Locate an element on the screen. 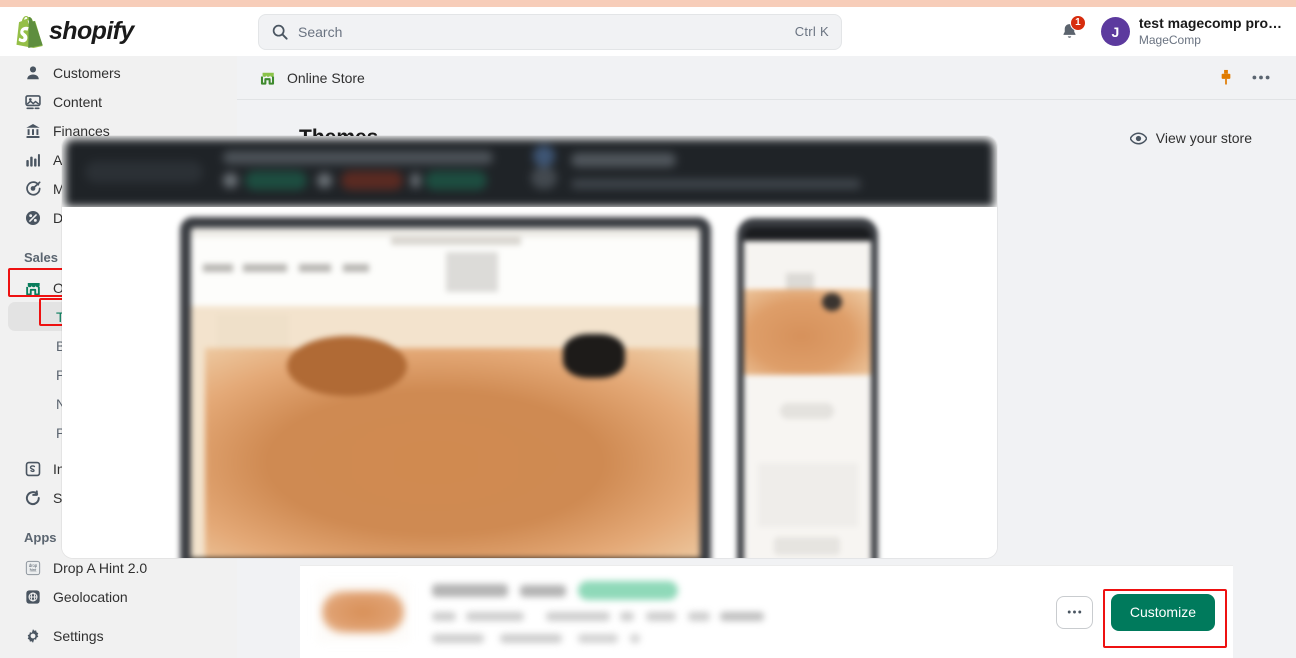  shopify-logo: shopify is located at coordinates (129, 31).